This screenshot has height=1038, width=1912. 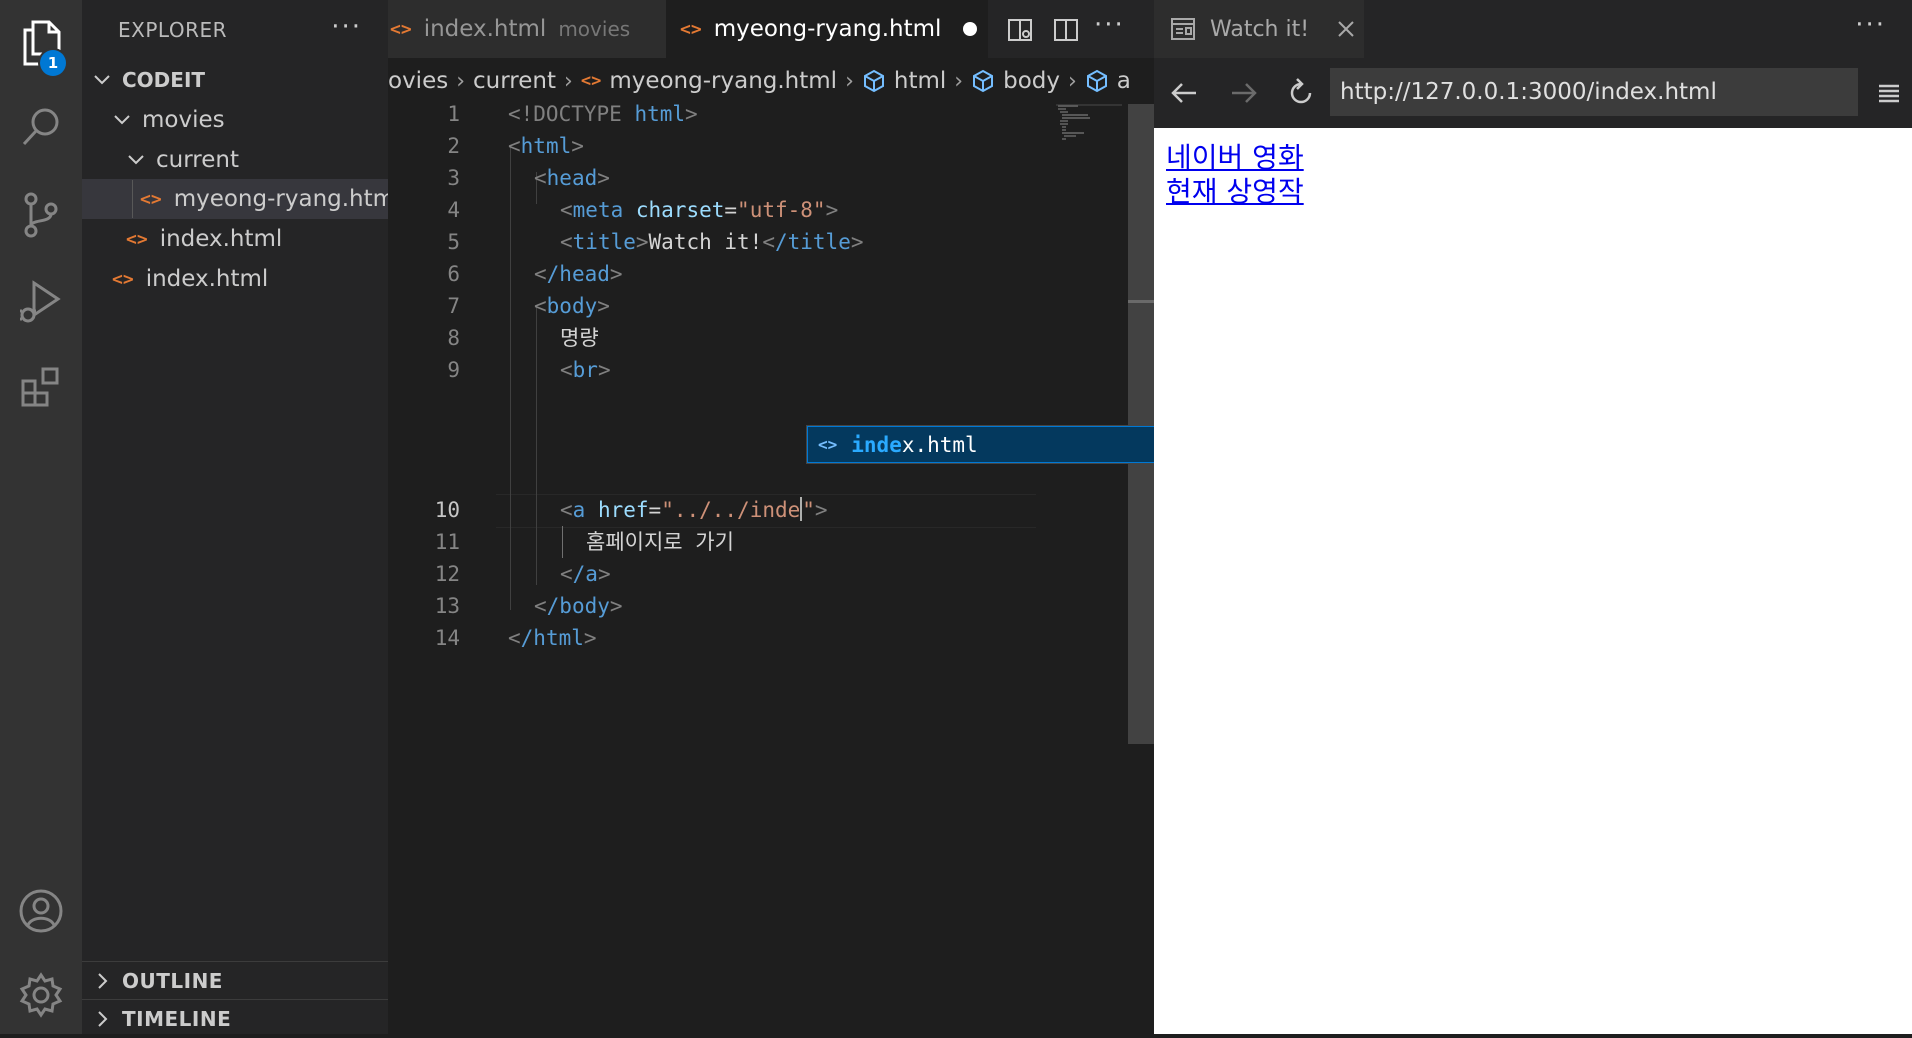 I want to click on browser-tab-label: Watch it!, so click(x=1260, y=29).